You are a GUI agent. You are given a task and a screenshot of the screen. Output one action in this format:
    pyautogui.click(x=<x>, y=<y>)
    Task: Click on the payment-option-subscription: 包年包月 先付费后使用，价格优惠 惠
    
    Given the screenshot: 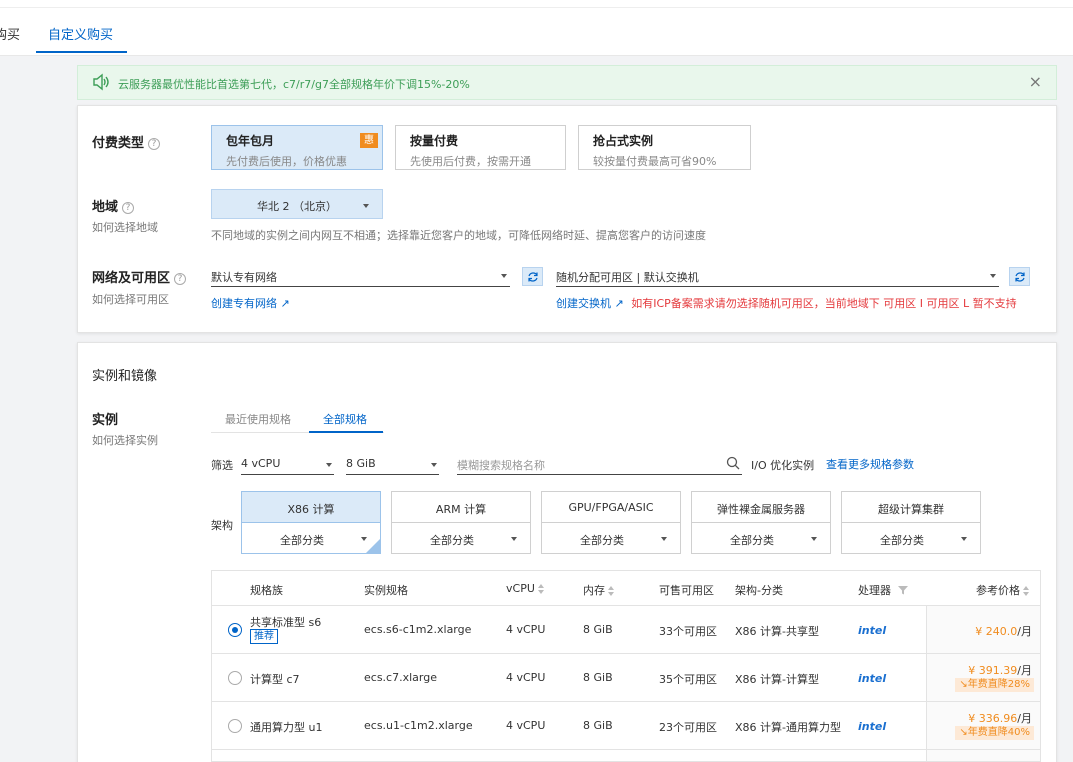 What is the action you would take?
    pyautogui.click(x=297, y=147)
    